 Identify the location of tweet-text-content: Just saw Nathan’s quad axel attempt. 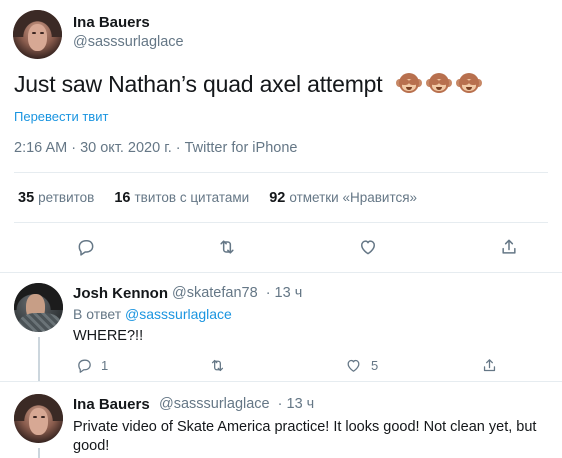
(198, 84).